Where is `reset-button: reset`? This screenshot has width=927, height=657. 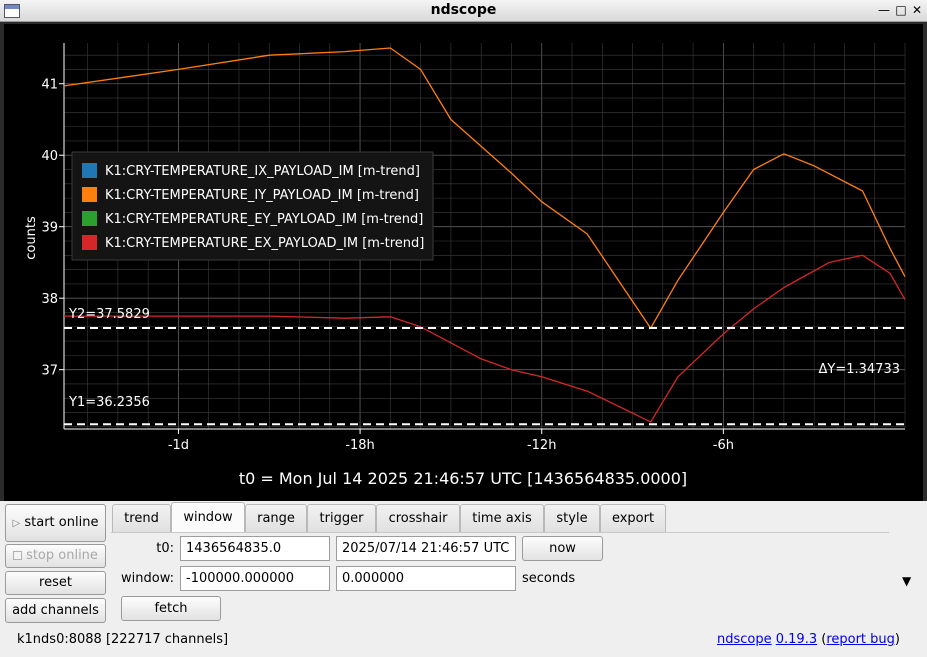
reset-button: reset is located at coordinates (55, 583).